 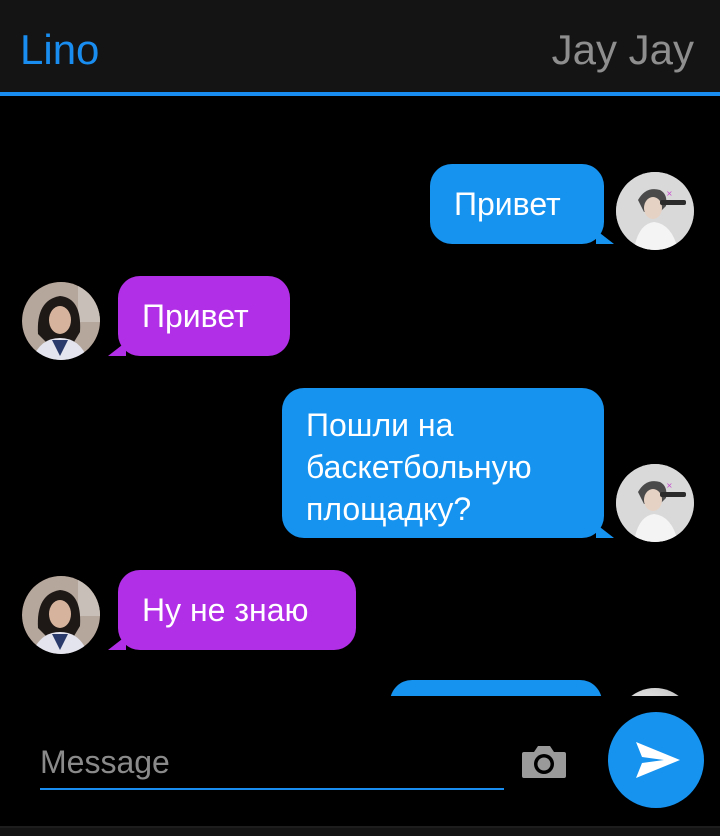 I want to click on recipient-name: Jay Jay, so click(x=623, y=50).